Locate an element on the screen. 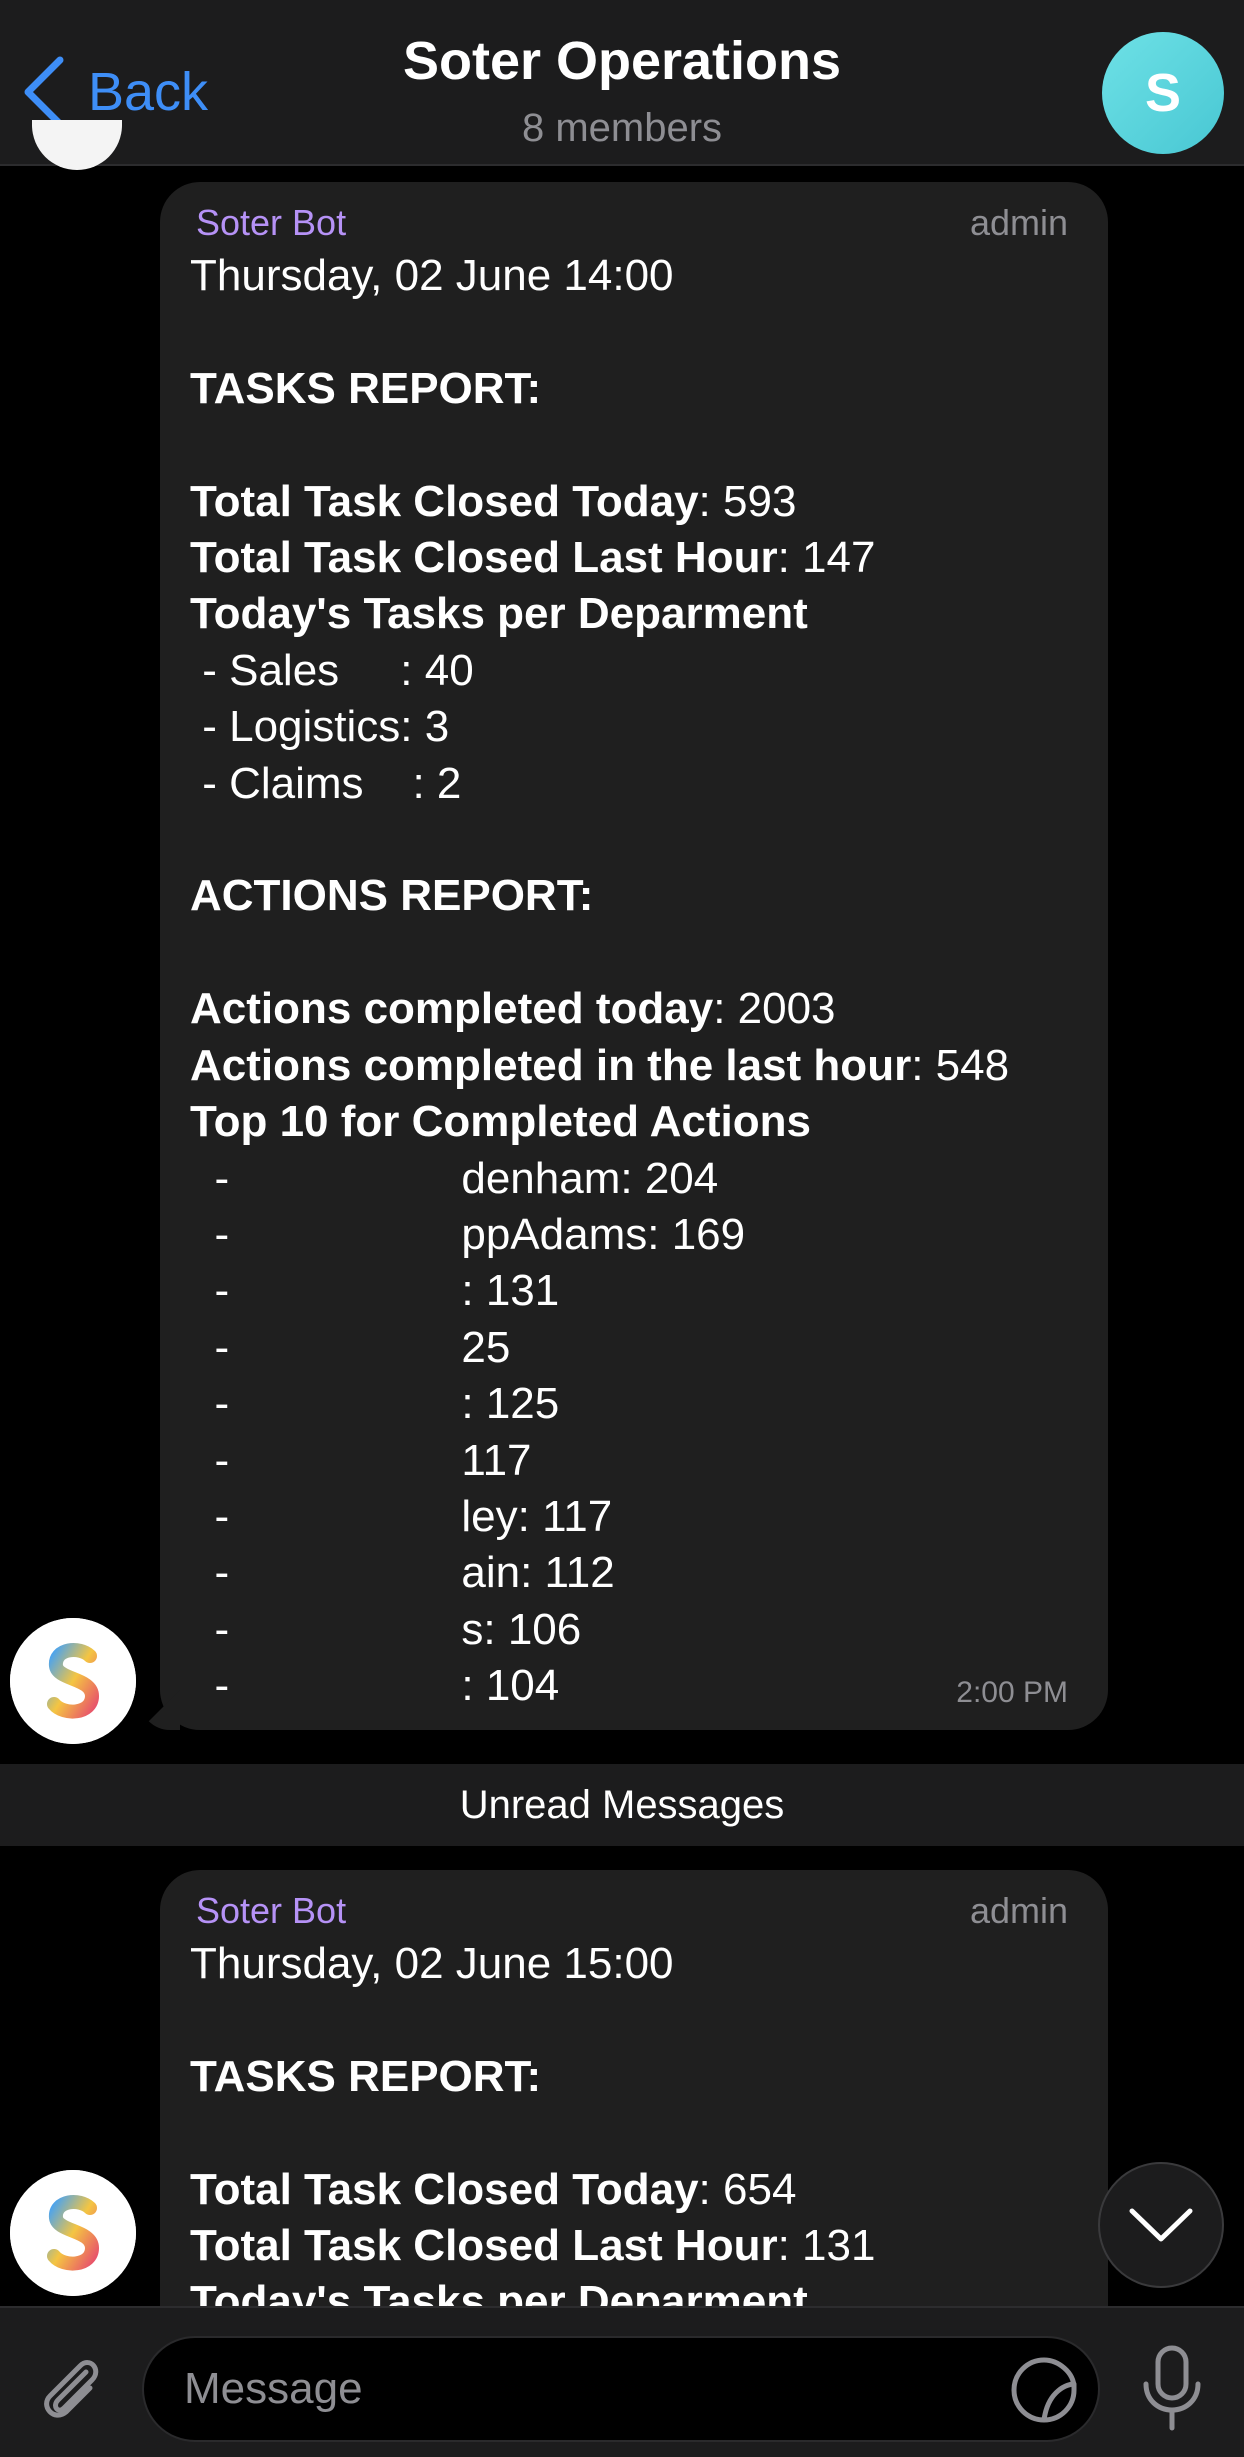 This screenshot has height=2457, width=1244. top-line: - 117 is located at coordinates (361, 1460).